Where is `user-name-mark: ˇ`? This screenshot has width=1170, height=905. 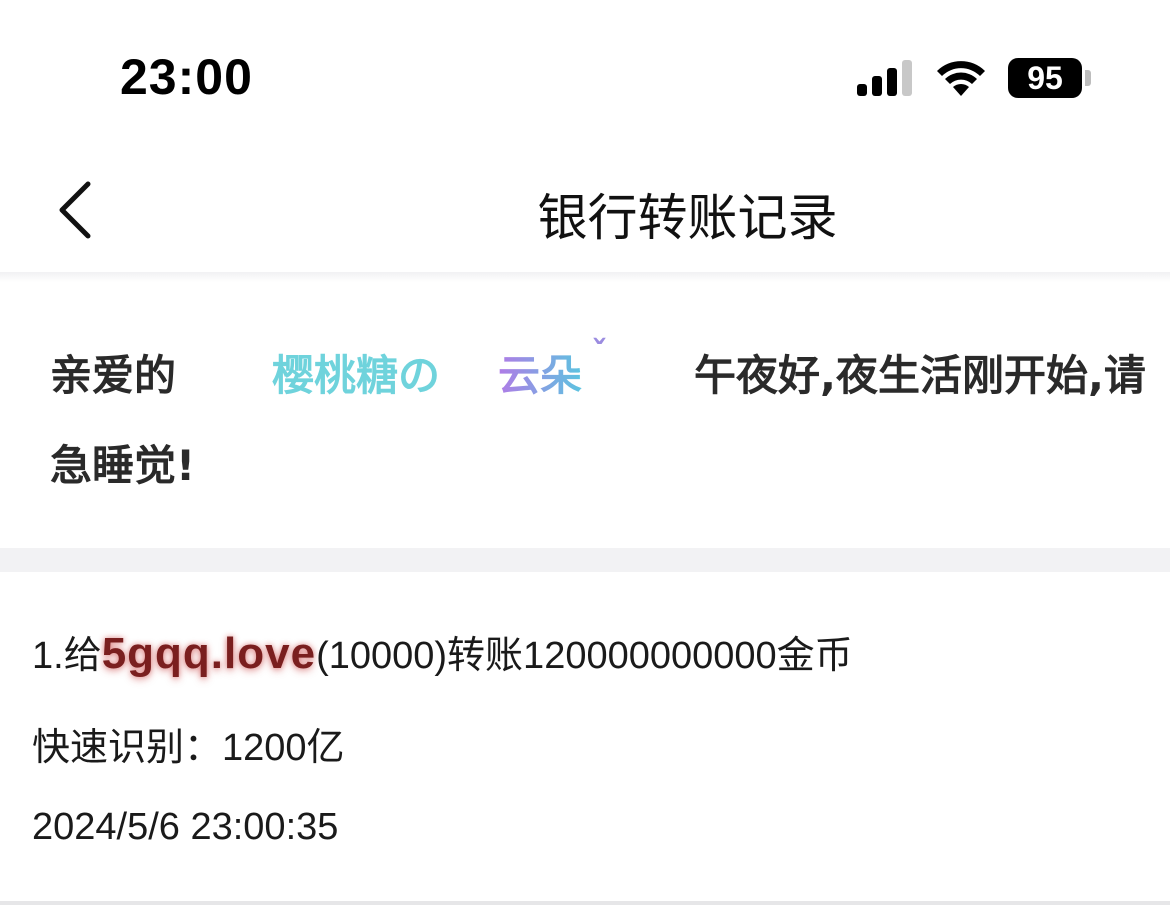
user-name-mark: ˇ is located at coordinates (599, 354).